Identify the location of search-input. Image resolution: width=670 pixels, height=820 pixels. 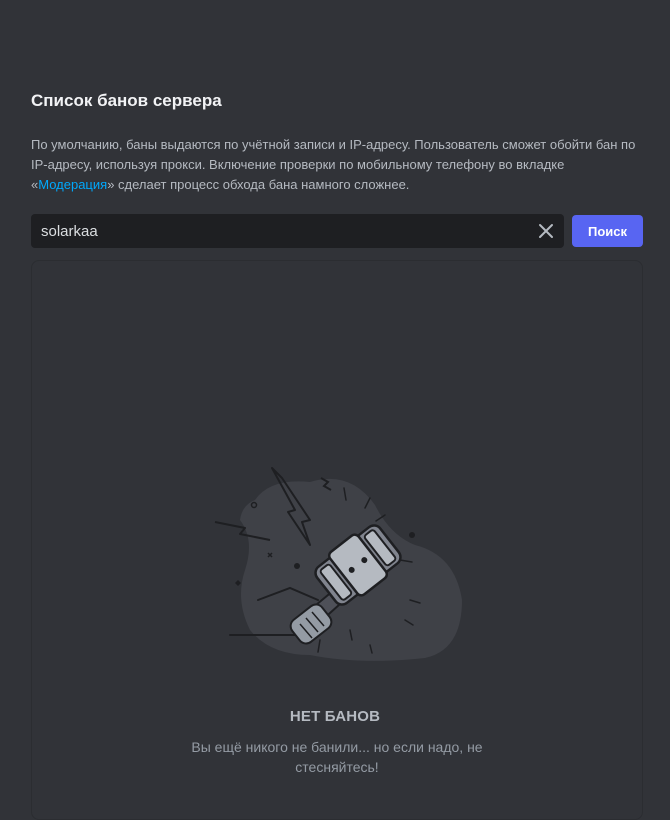
(276, 231).